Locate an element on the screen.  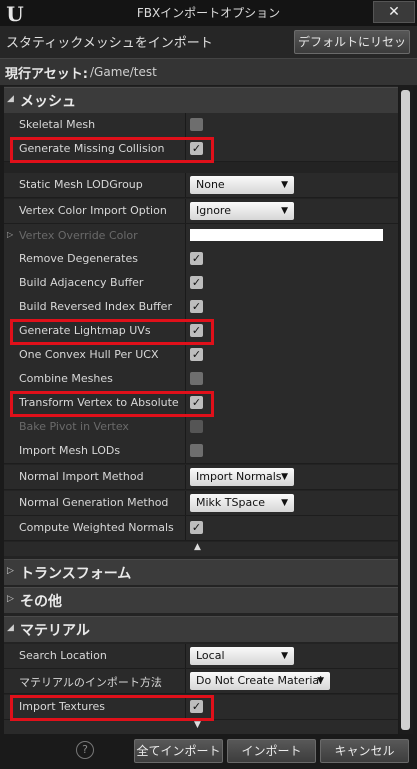
row-search-location: Search Location Local ▼ is located at coordinates (201, 656).